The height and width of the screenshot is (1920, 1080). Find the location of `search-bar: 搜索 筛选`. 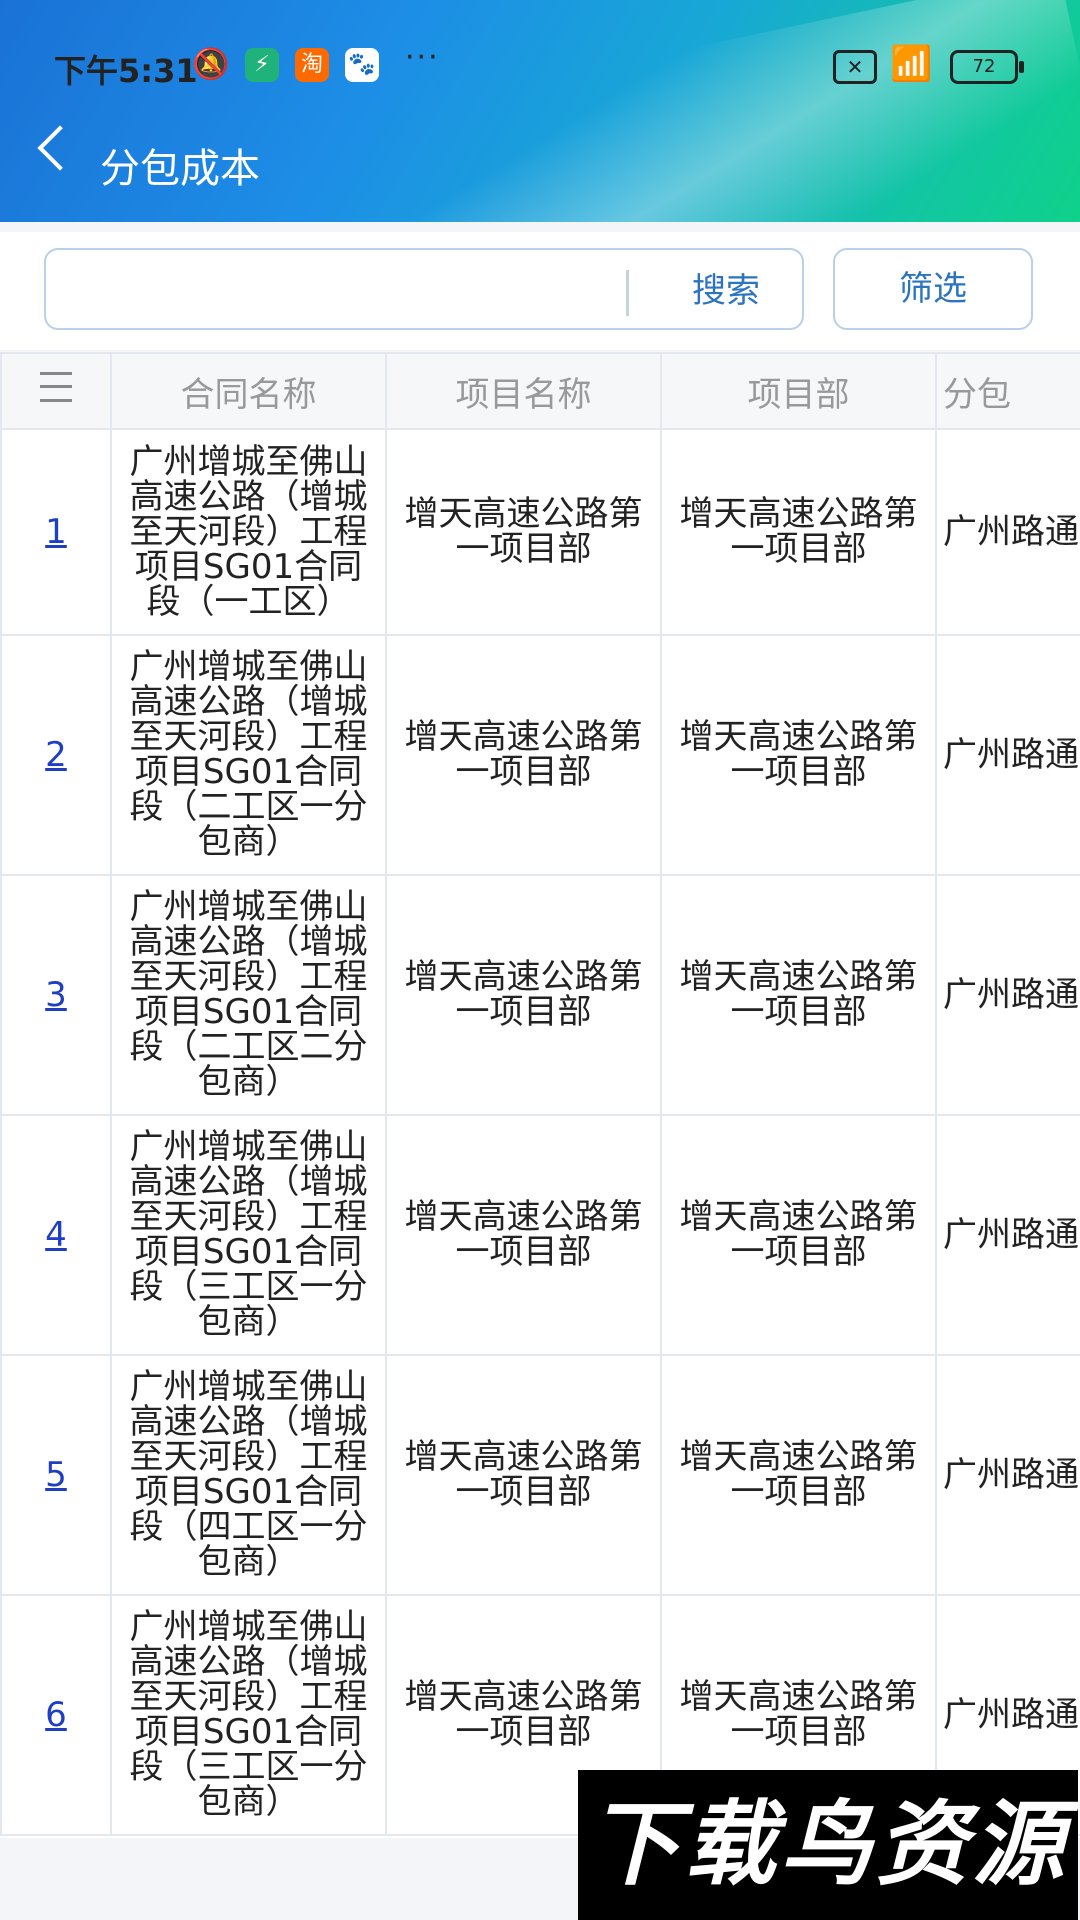

search-bar: 搜索 筛选 is located at coordinates (540, 291).